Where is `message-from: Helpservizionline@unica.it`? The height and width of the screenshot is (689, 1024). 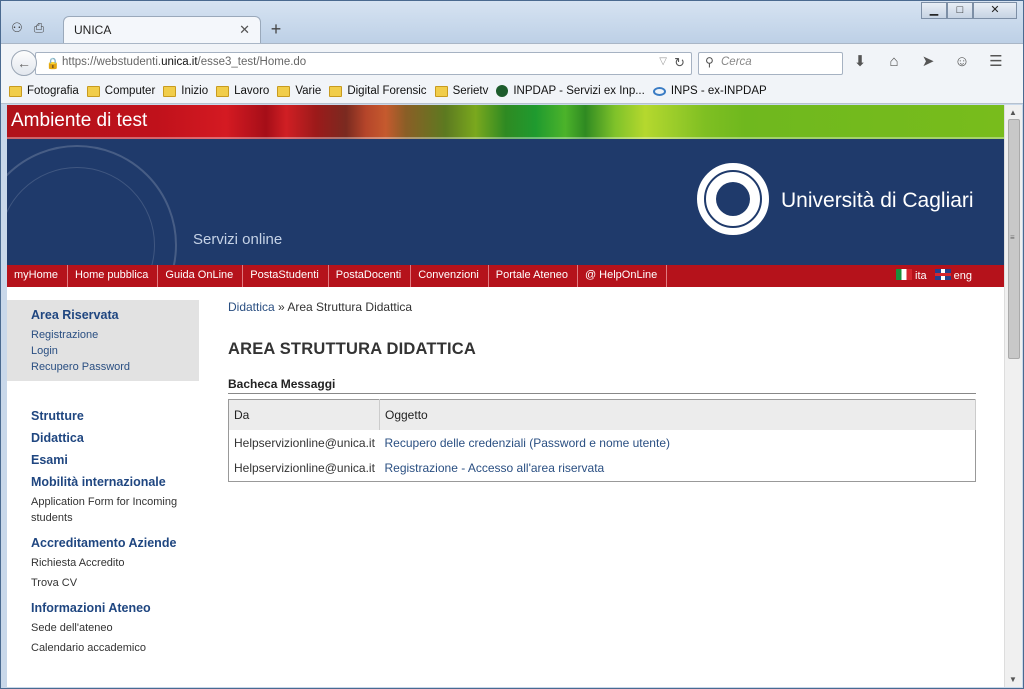
message-from: Helpservizionline@unica.it is located at coordinates (304, 468).